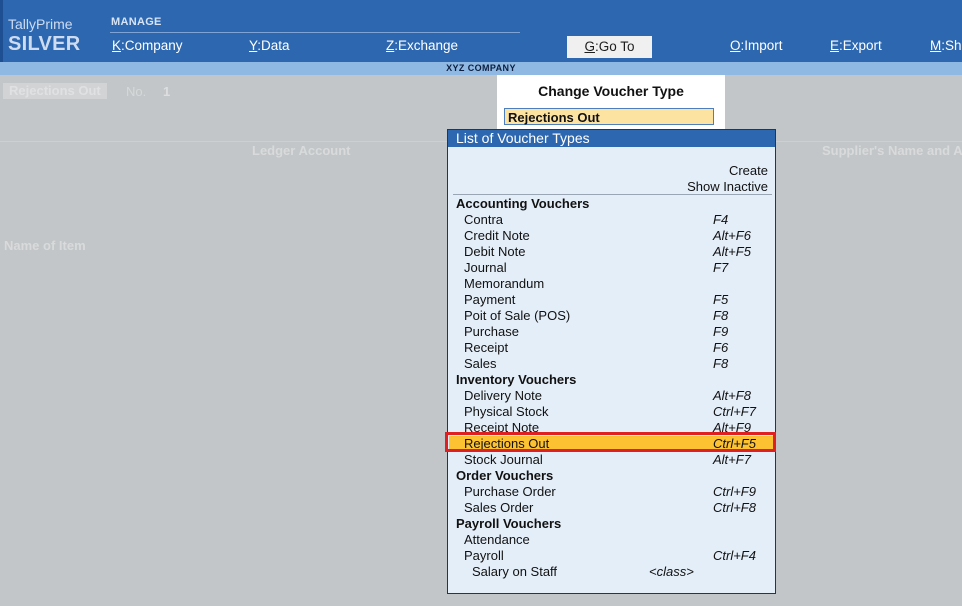 Image resolution: width=962 pixels, height=606 pixels. I want to click on menu-goto-label: Go To, so click(616, 46).